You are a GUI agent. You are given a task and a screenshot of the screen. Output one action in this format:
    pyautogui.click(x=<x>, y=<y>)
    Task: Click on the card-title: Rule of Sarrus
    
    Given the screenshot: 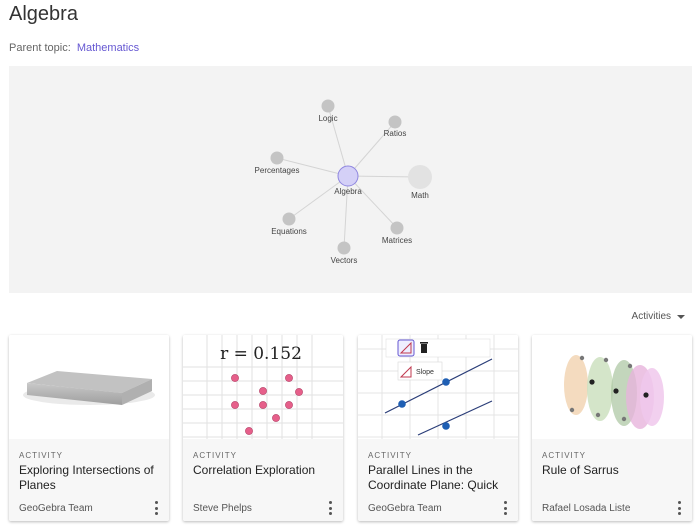 What is the action you would take?
    pyautogui.click(x=614, y=470)
    